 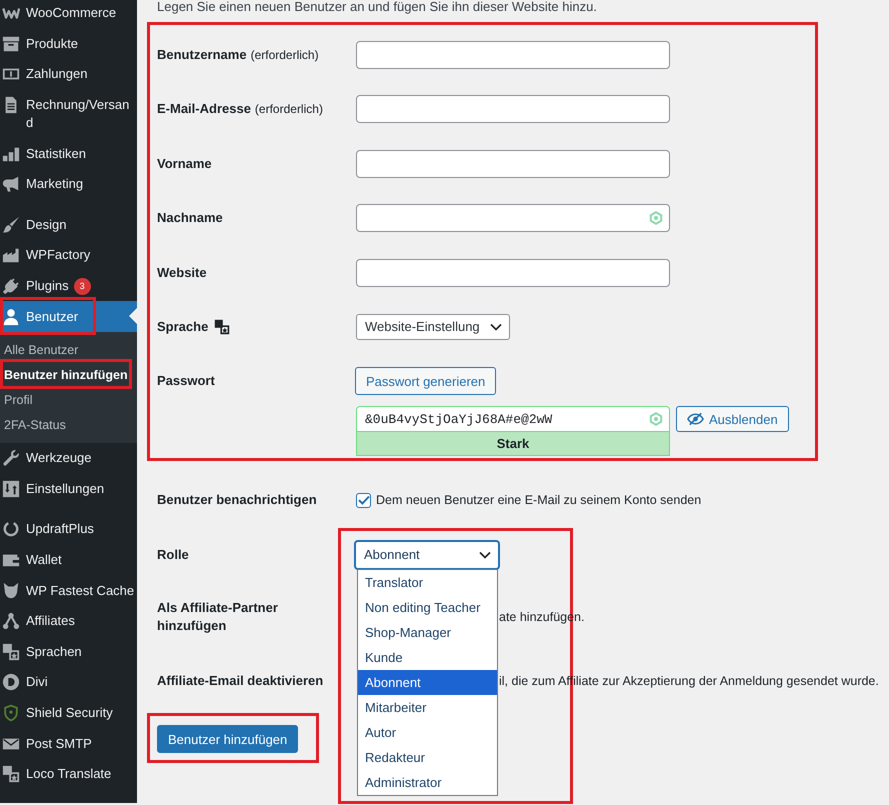 I want to click on user-icon, so click(x=11, y=317).